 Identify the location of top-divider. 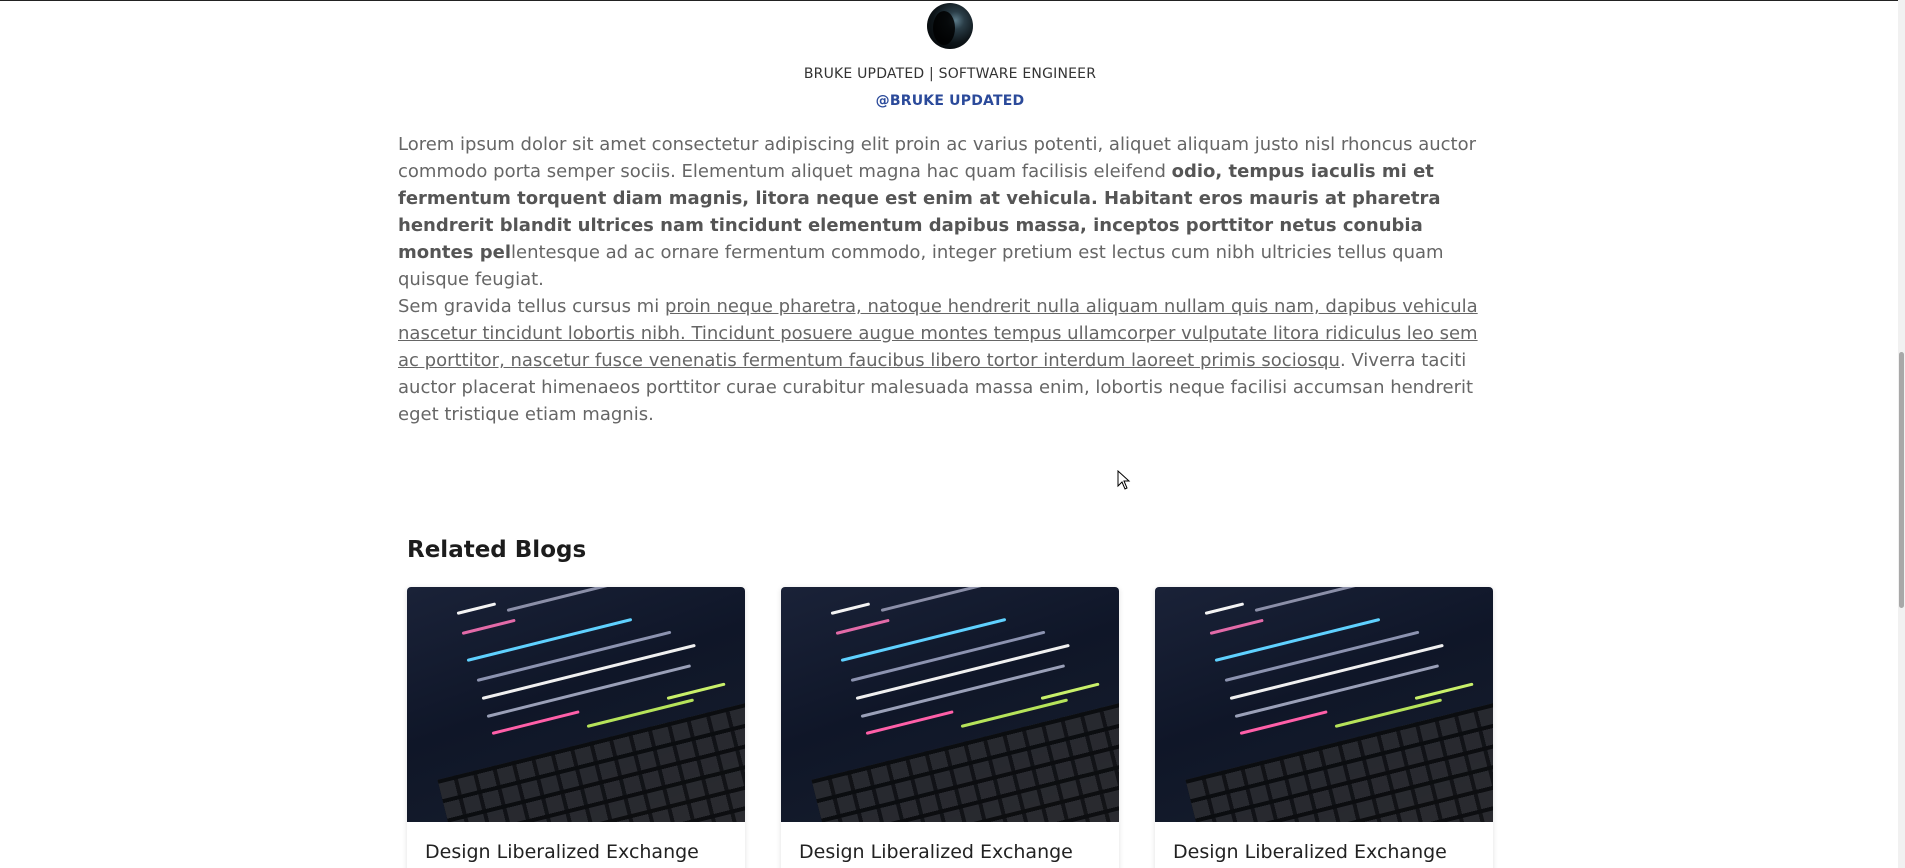
(952, 0).